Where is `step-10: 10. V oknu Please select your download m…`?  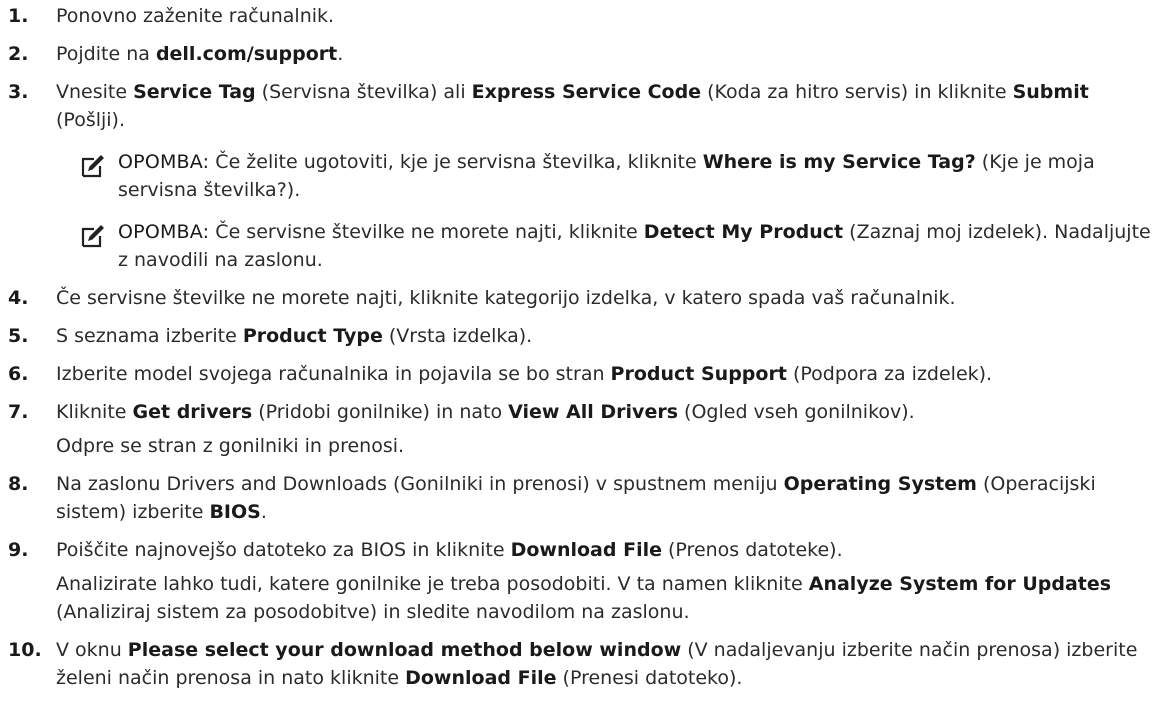
step-10: 10. V oknu Please select your download m… is located at coordinates (579, 664).